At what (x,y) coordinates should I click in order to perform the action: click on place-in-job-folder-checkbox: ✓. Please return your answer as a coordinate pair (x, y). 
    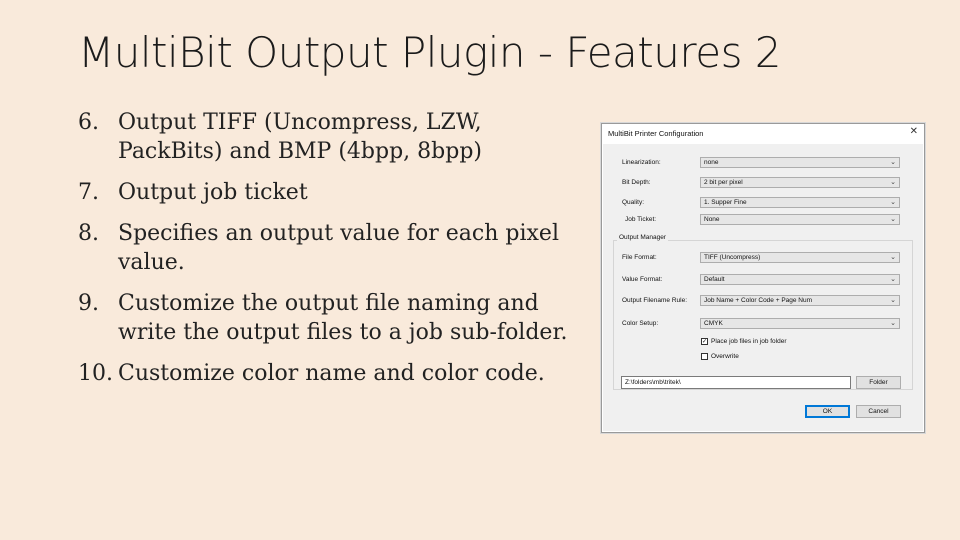
    Looking at the image, I should click on (704, 341).